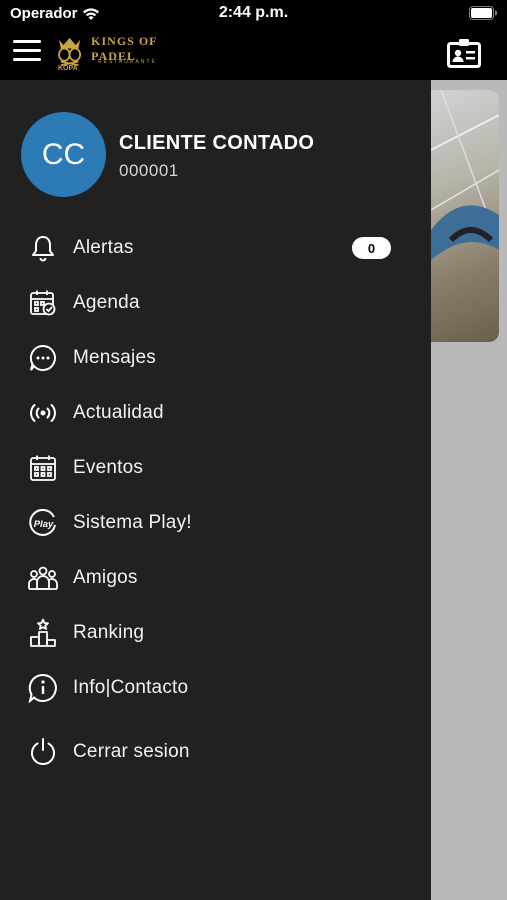 Image resolution: width=507 pixels, height=900 pixels. I want to click on contact-card-icon, so click(464, 53).